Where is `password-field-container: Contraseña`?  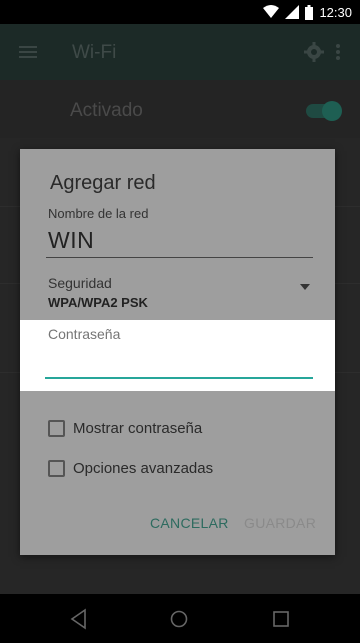 password-field-container: Contraseña is located at coordinates (177, 355).